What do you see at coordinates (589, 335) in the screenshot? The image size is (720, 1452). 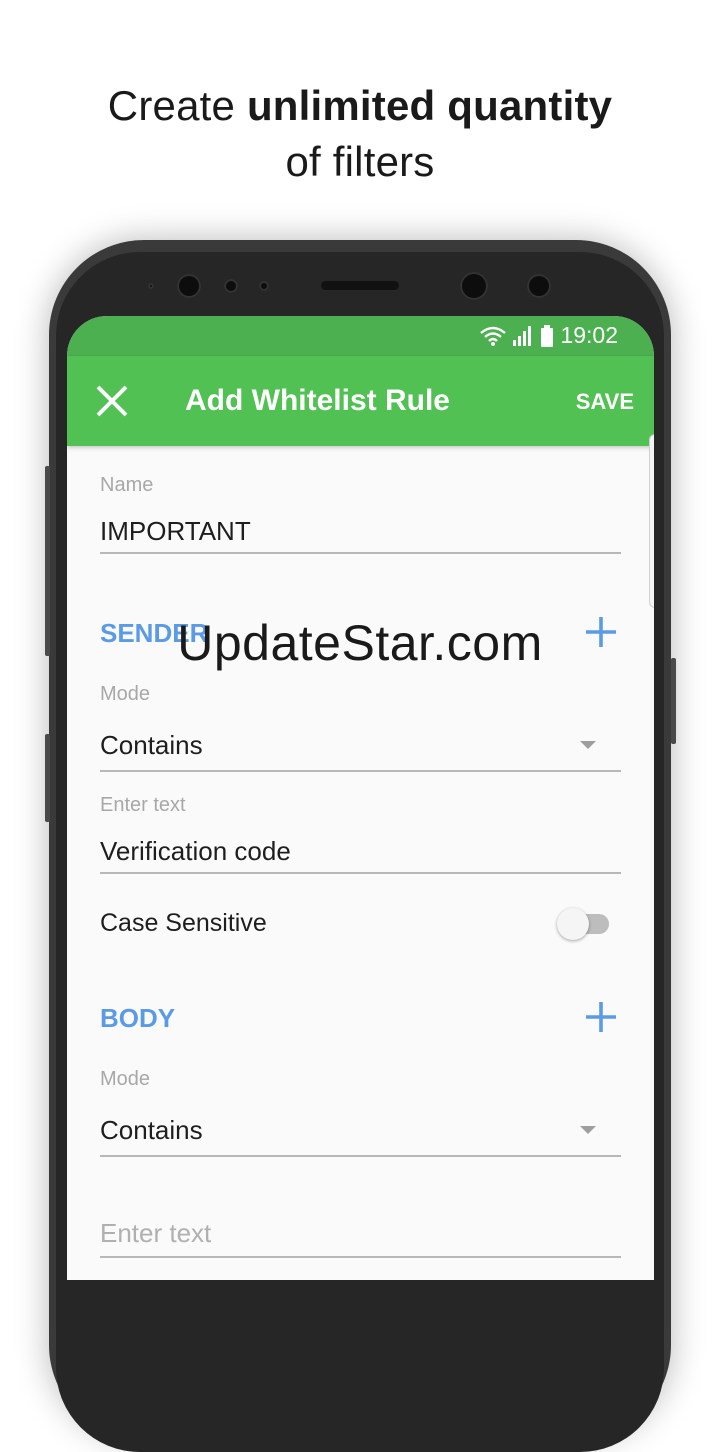 I see `status-time: 19:02` at bounding box center [589, 335].